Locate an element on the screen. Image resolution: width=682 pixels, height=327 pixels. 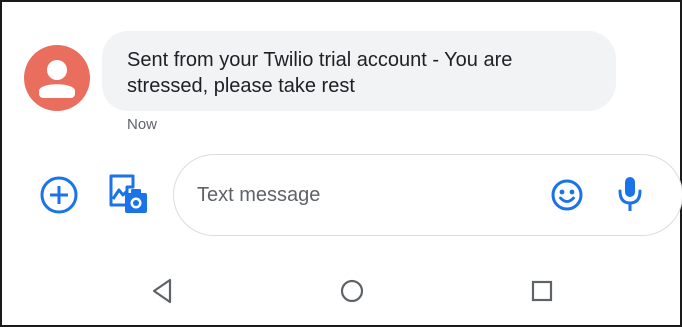
voice-input-button is located at coordinates (630, 194).